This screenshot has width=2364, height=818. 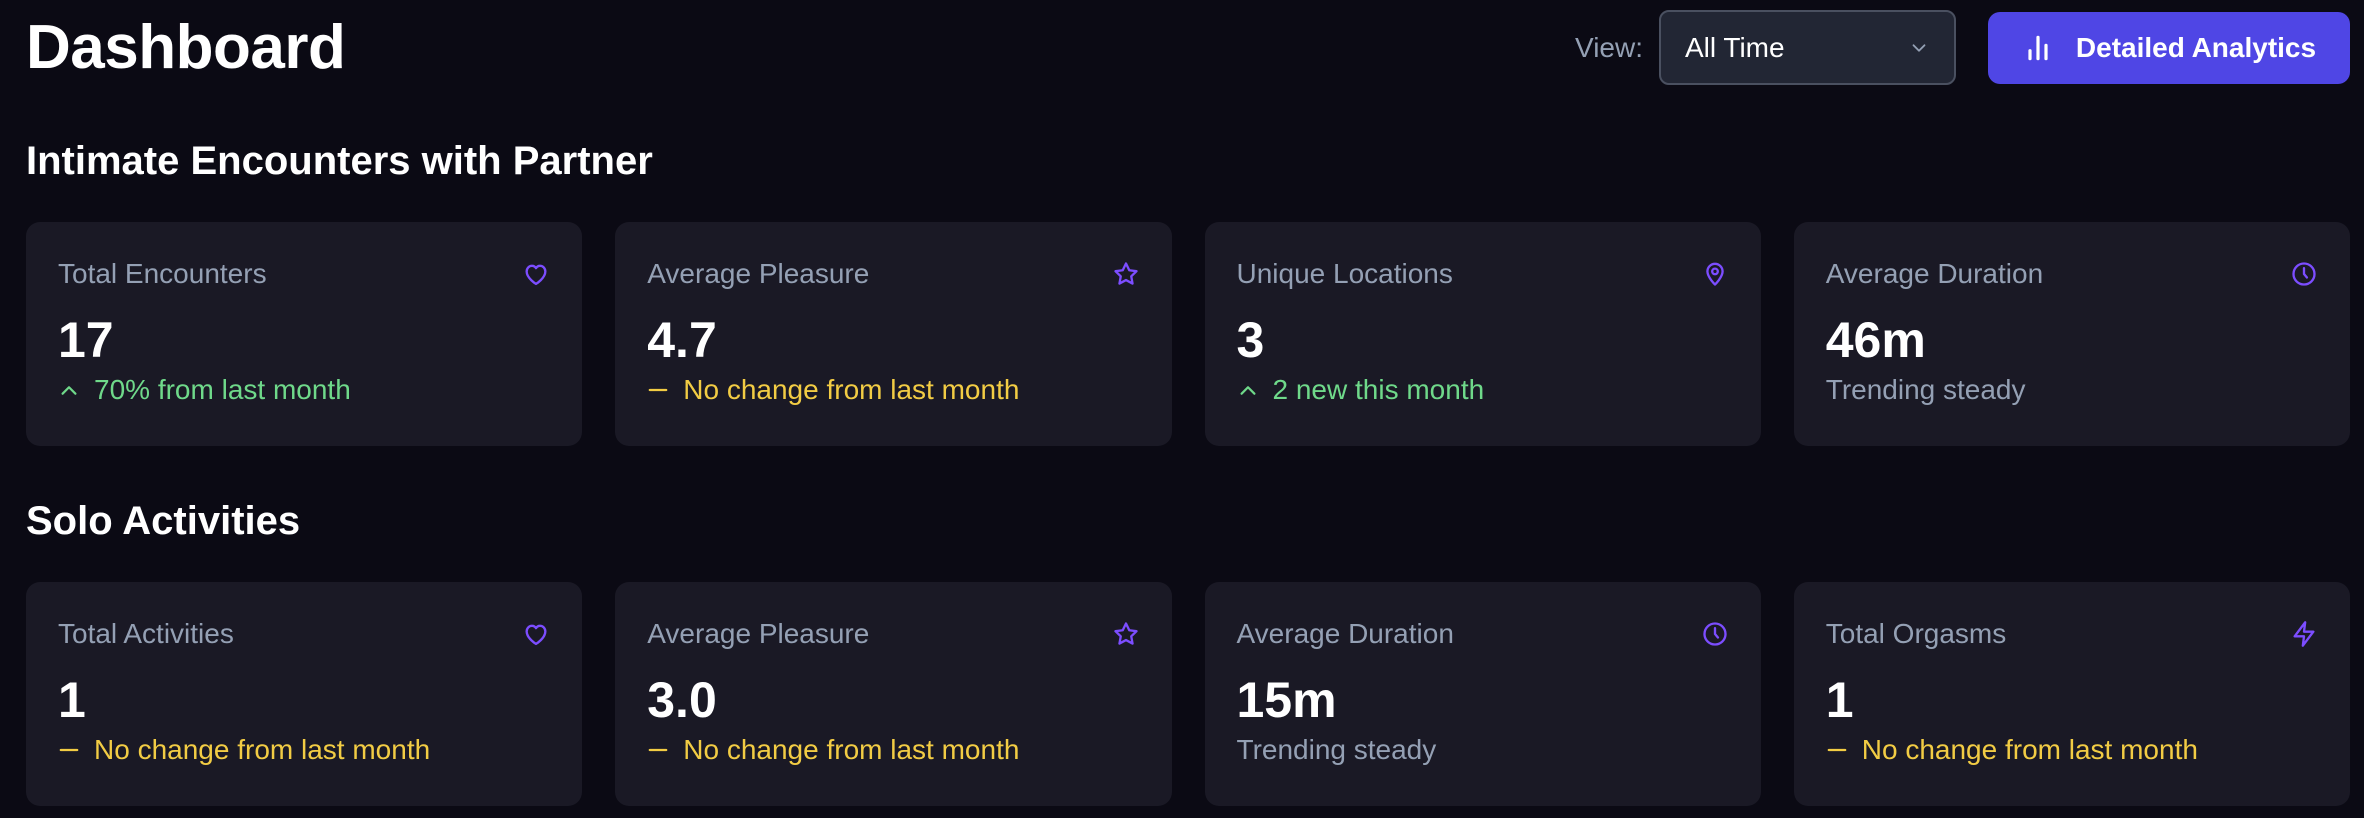 I want to click on card-value: 15m, so click(x=1286, y=700).